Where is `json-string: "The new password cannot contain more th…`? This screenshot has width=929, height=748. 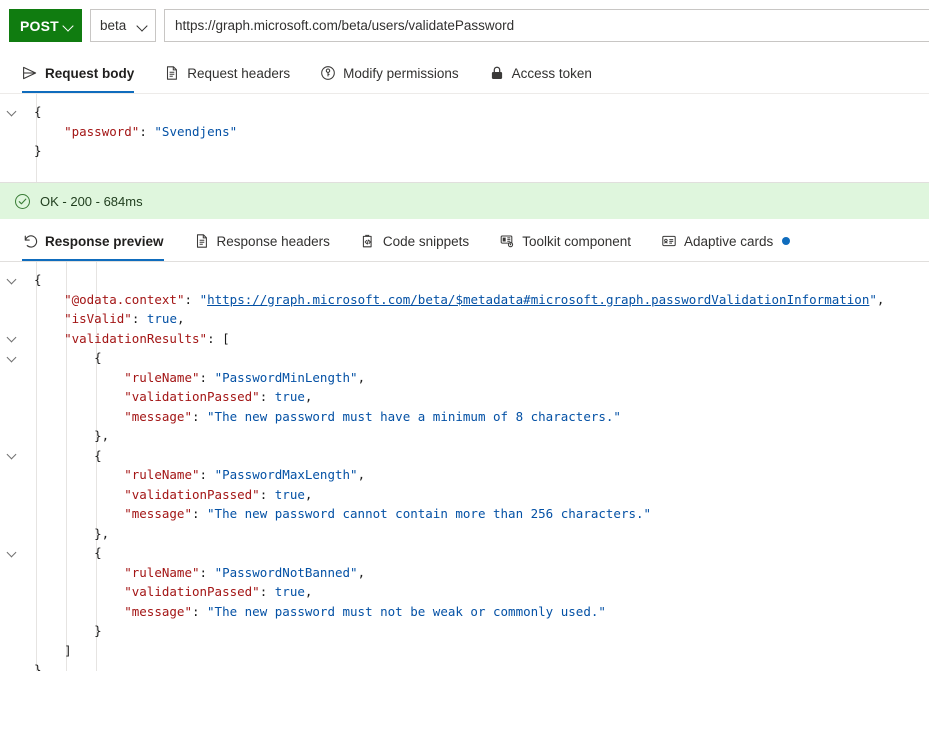
json-string: "The new password cannot contain more th… is located at coordinates (429, 513).